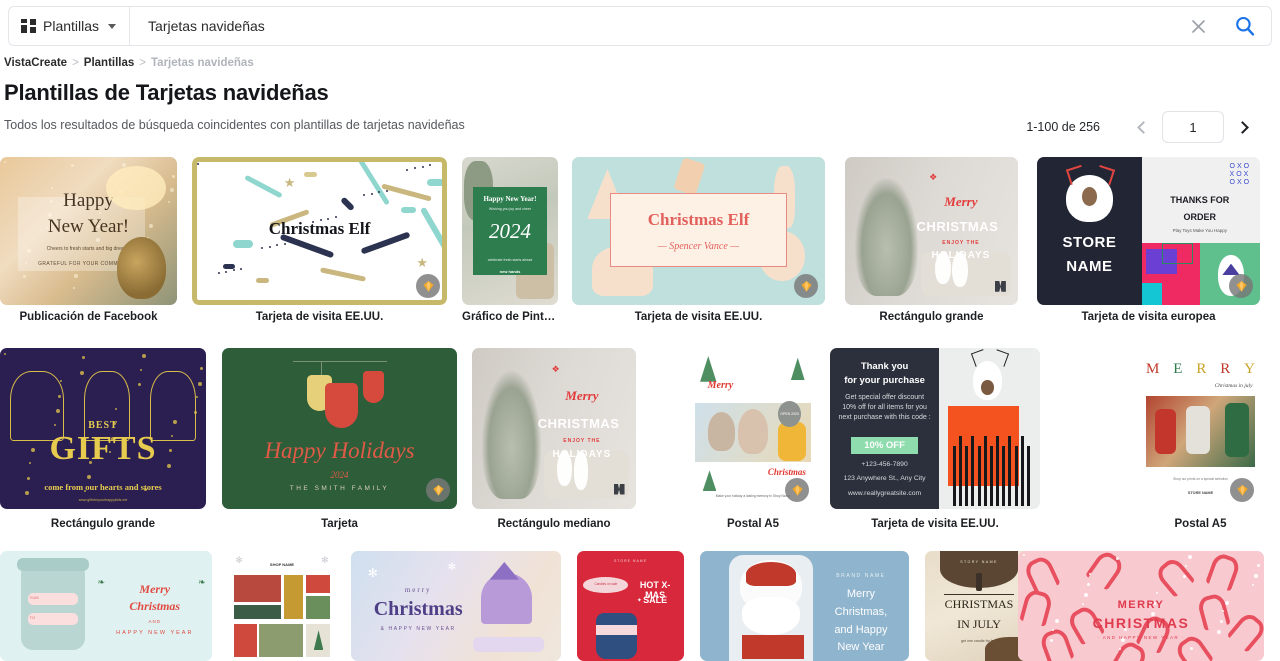 The height and width of the screenshot is (661, 1280). I want to click on thumb-text: AND, so click(155, 622).